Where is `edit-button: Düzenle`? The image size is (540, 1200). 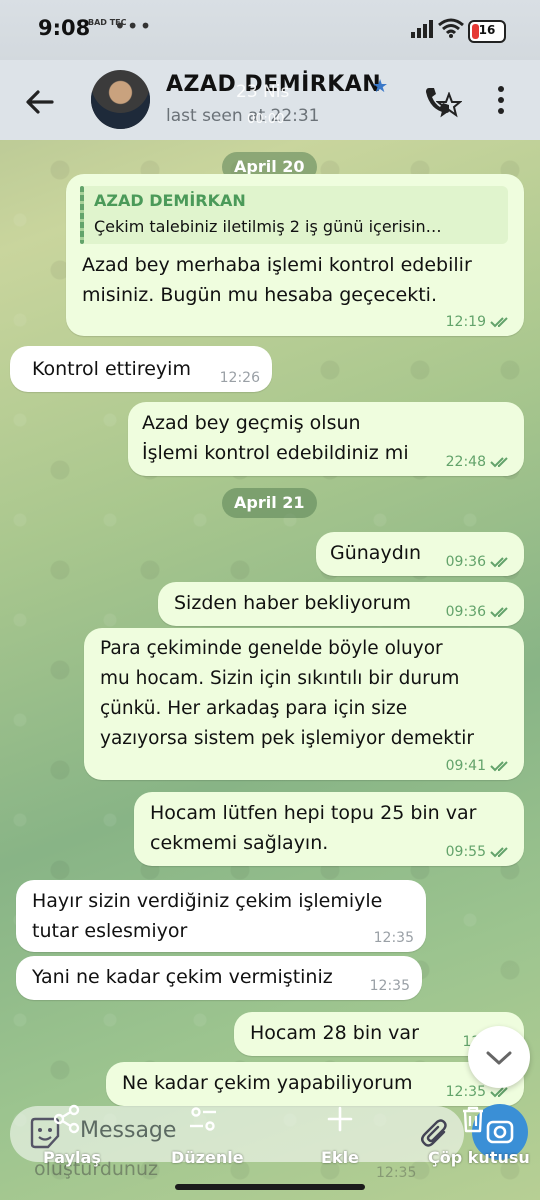
edit-button: Düzenle is located at coordinates (207, 1157).